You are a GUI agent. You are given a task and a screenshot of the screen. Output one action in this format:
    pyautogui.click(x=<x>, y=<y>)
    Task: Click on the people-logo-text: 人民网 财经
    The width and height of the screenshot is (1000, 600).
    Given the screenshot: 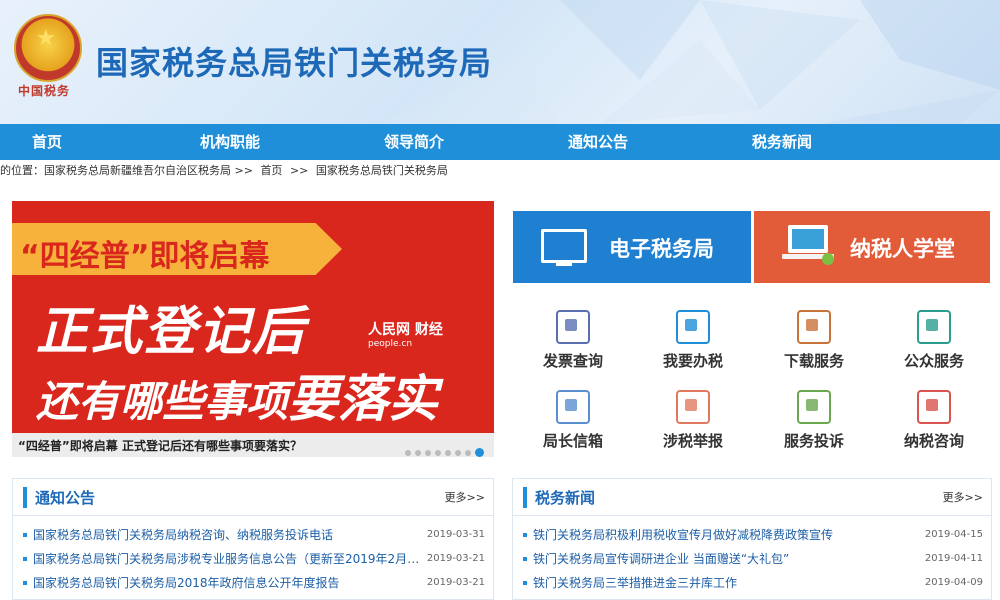 What is the action you would take?
    pyautogui.click(x=405, y=330)
    